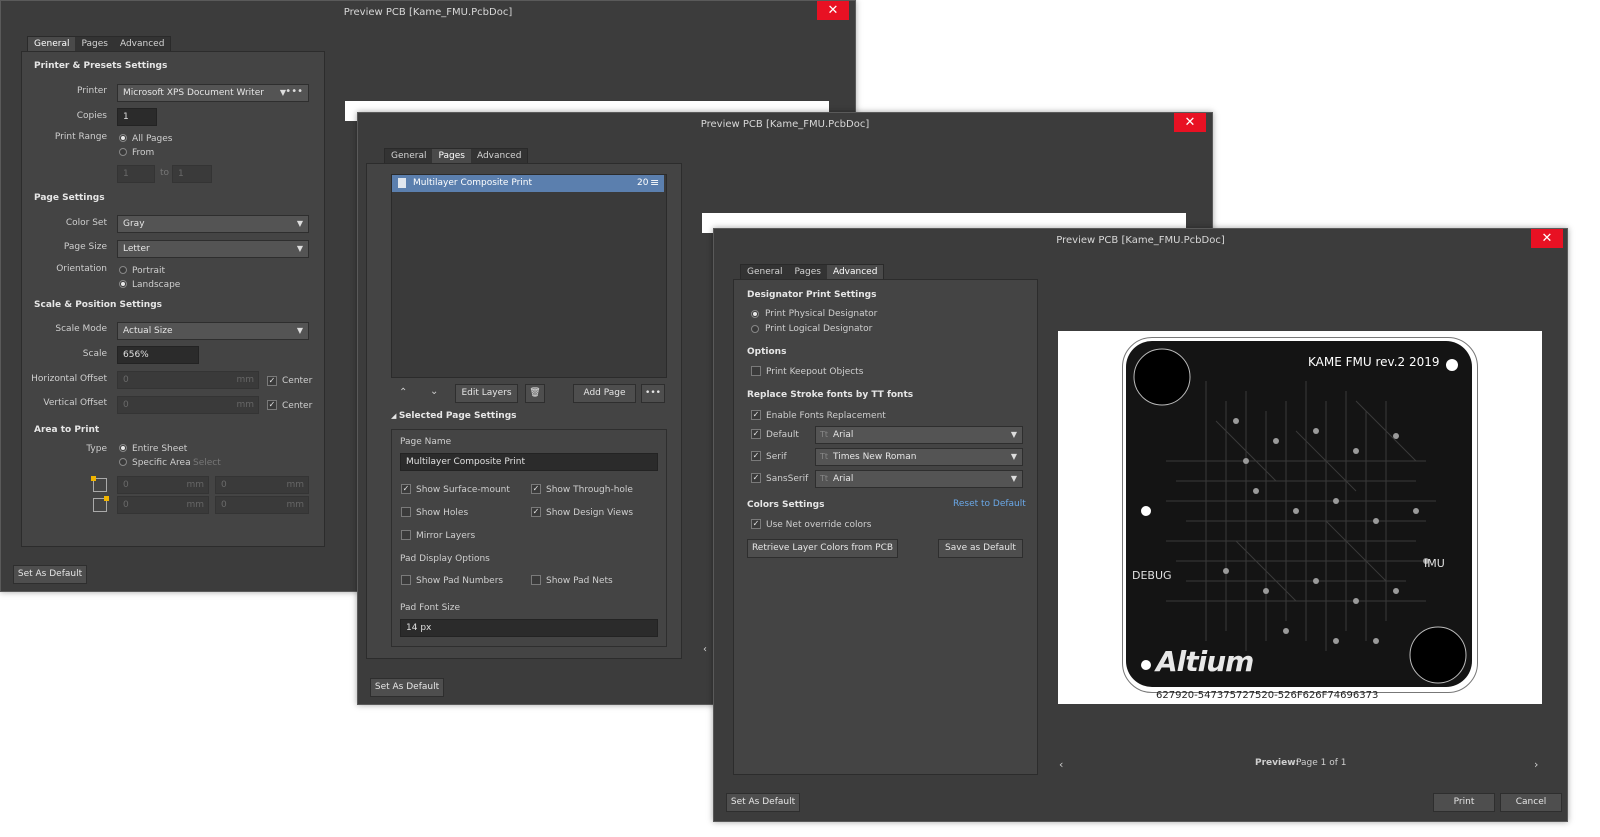  What do you see at coordinates (213, 249) in the screenshot?
I see `page-size-select: Letter ▼` at bounding box center [213, 249].